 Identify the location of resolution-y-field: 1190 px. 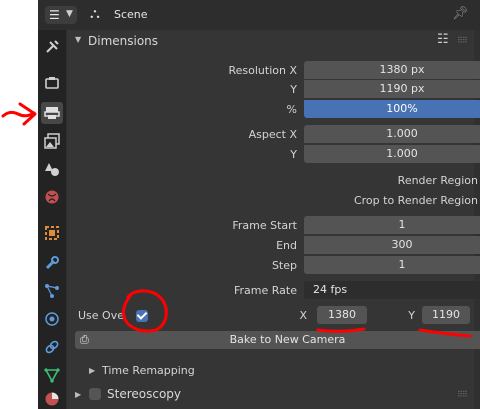
(392, 89).